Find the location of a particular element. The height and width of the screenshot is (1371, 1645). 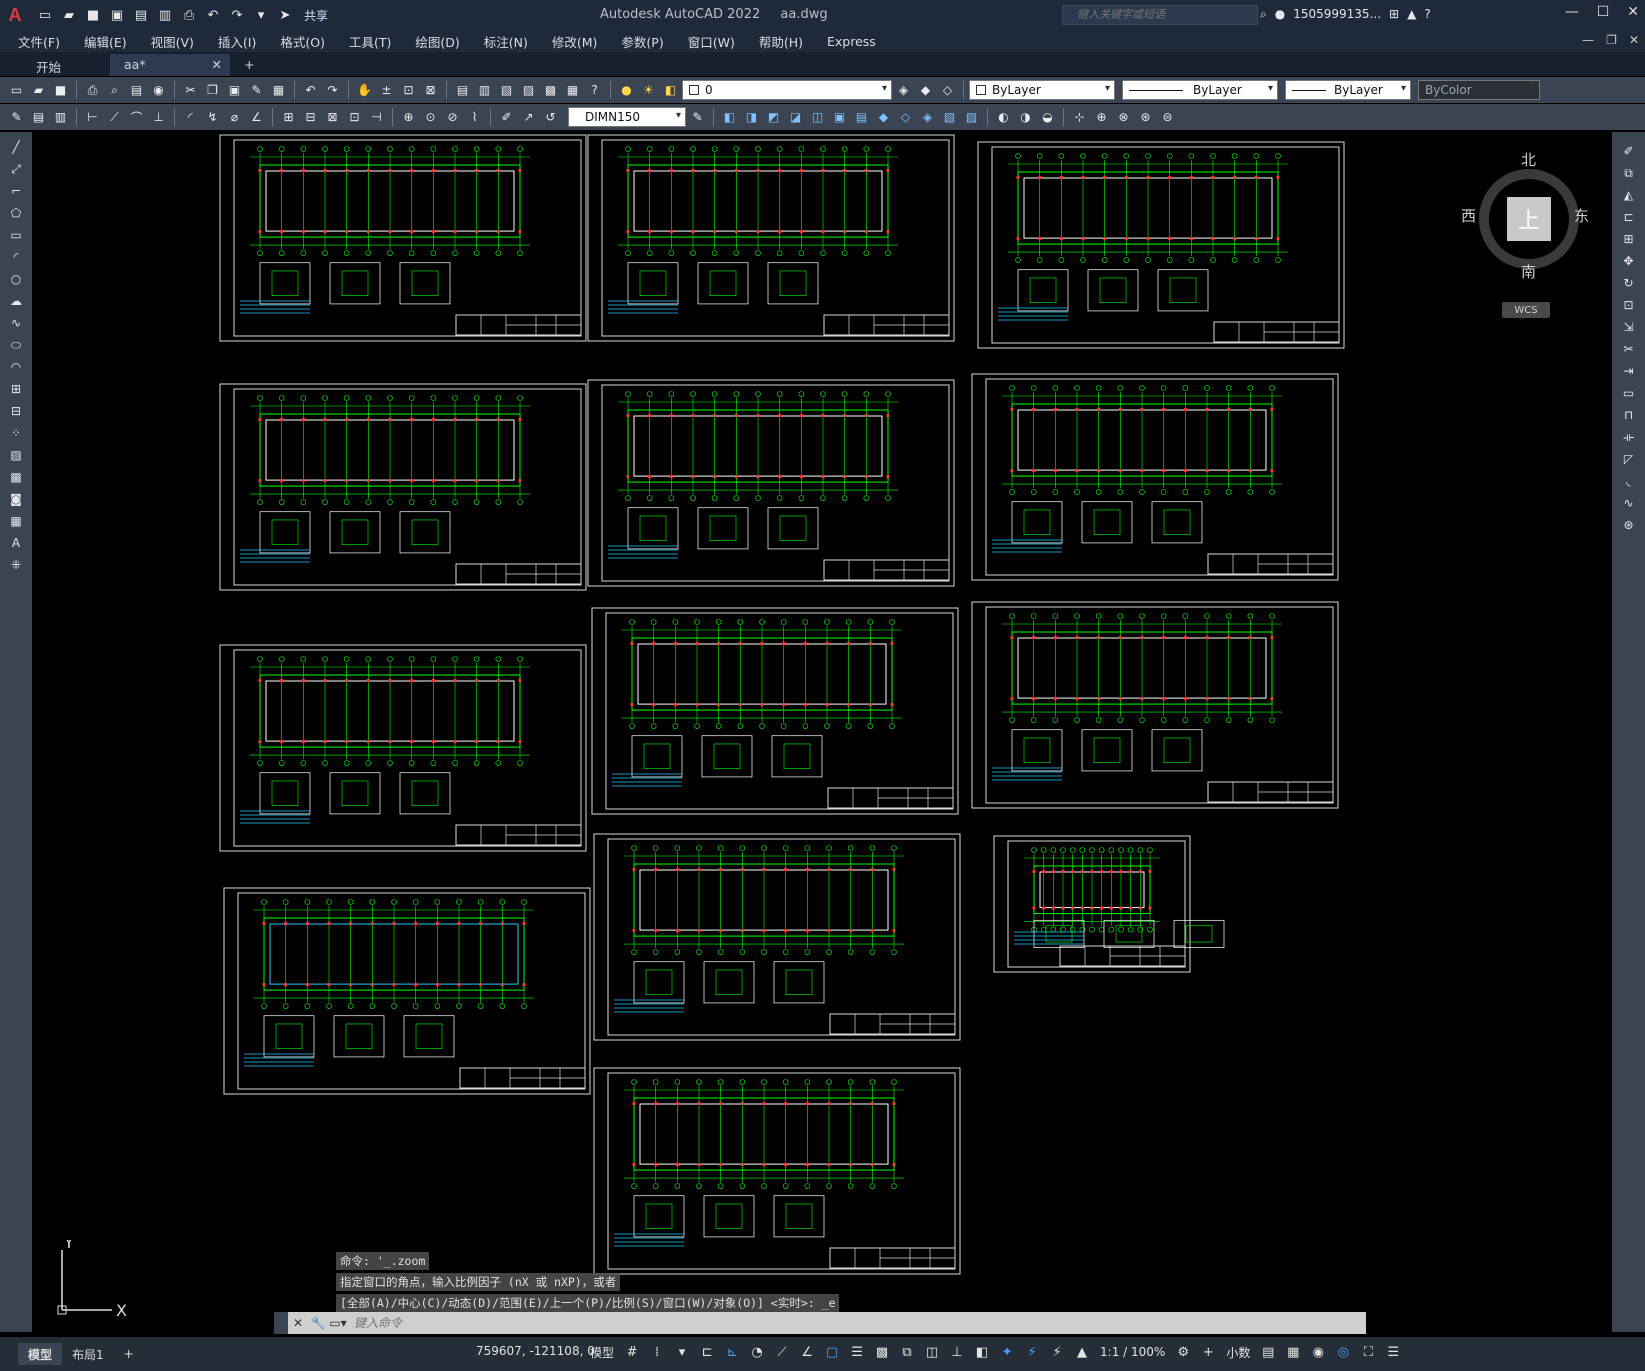

rotate-icon: ↻ is located at coordinates (1629, 283).